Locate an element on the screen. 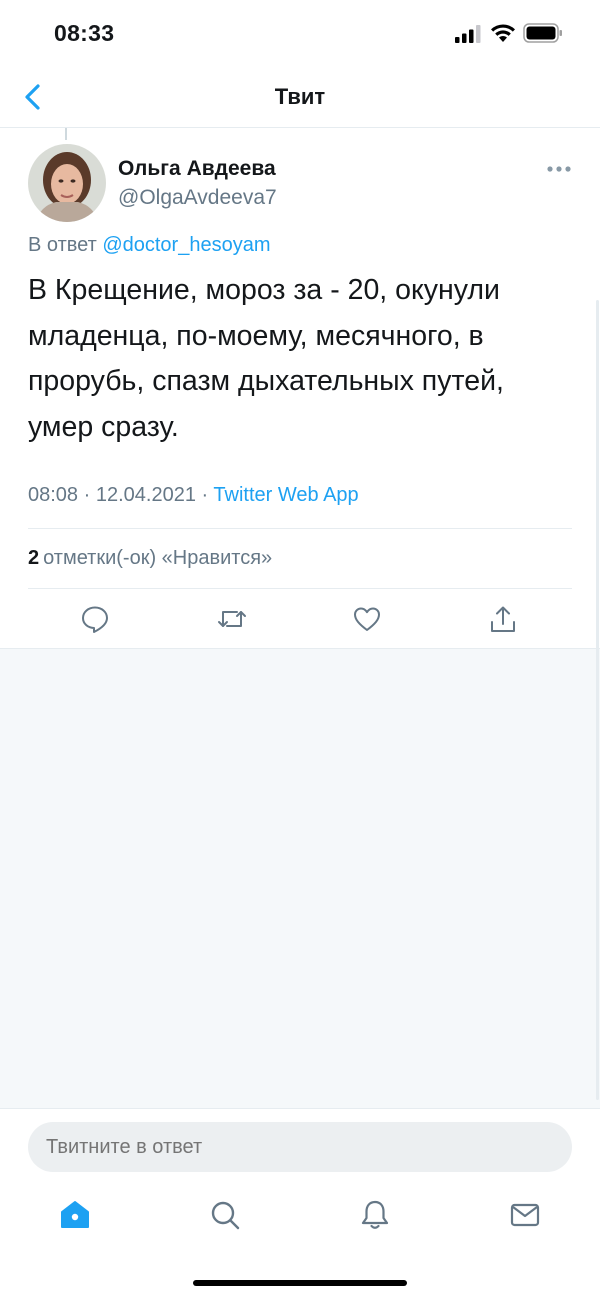 Image resolution: width=600 pixels, height=1297 pixels. avatar is located at coordinates (67, 183).